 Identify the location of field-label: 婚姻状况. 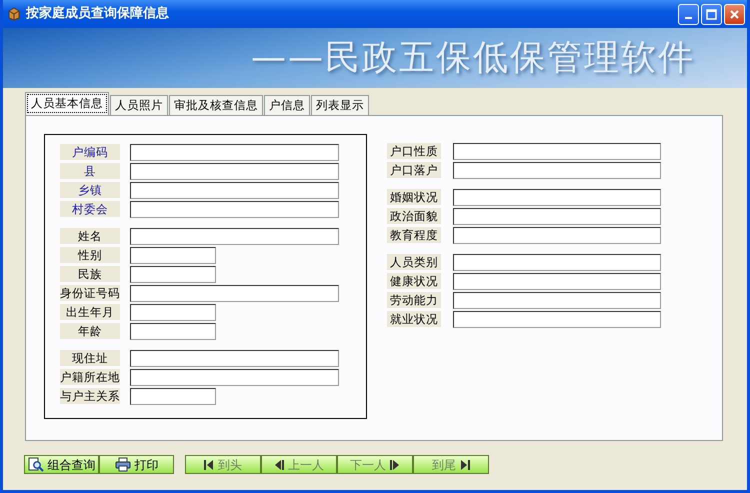
(414, 197).